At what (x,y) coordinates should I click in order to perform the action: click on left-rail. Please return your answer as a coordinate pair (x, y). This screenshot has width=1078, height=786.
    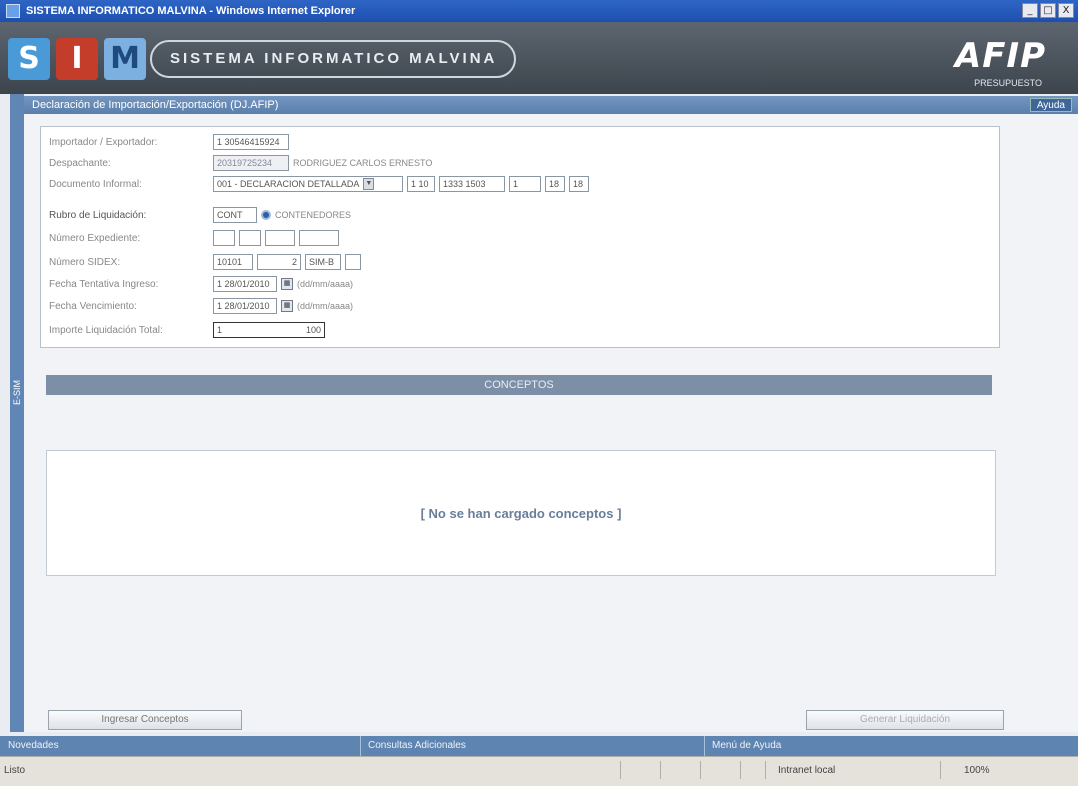
    Looking at the image, I should click on (17, 413).